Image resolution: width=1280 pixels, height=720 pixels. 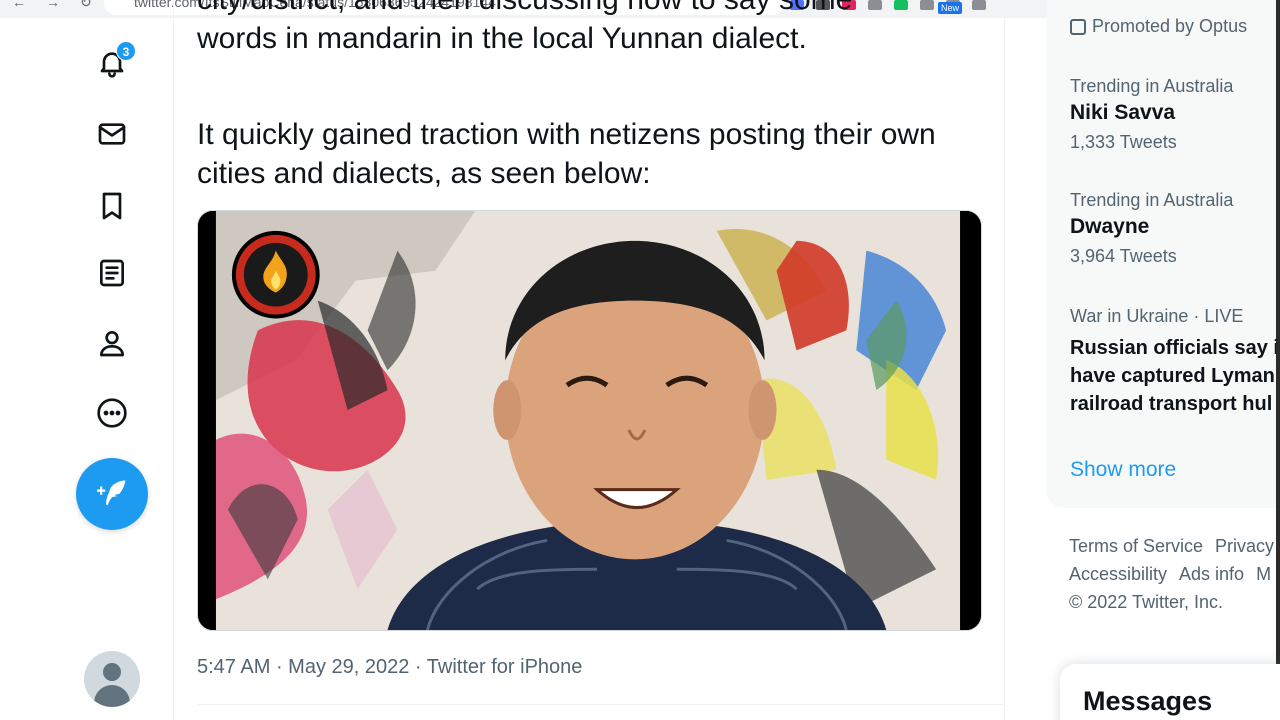 What do you see at coordinates (505, 667) in the screenshot?
I see `tweet-source: Twitter for iPhone` at bounding box center [505, 667].